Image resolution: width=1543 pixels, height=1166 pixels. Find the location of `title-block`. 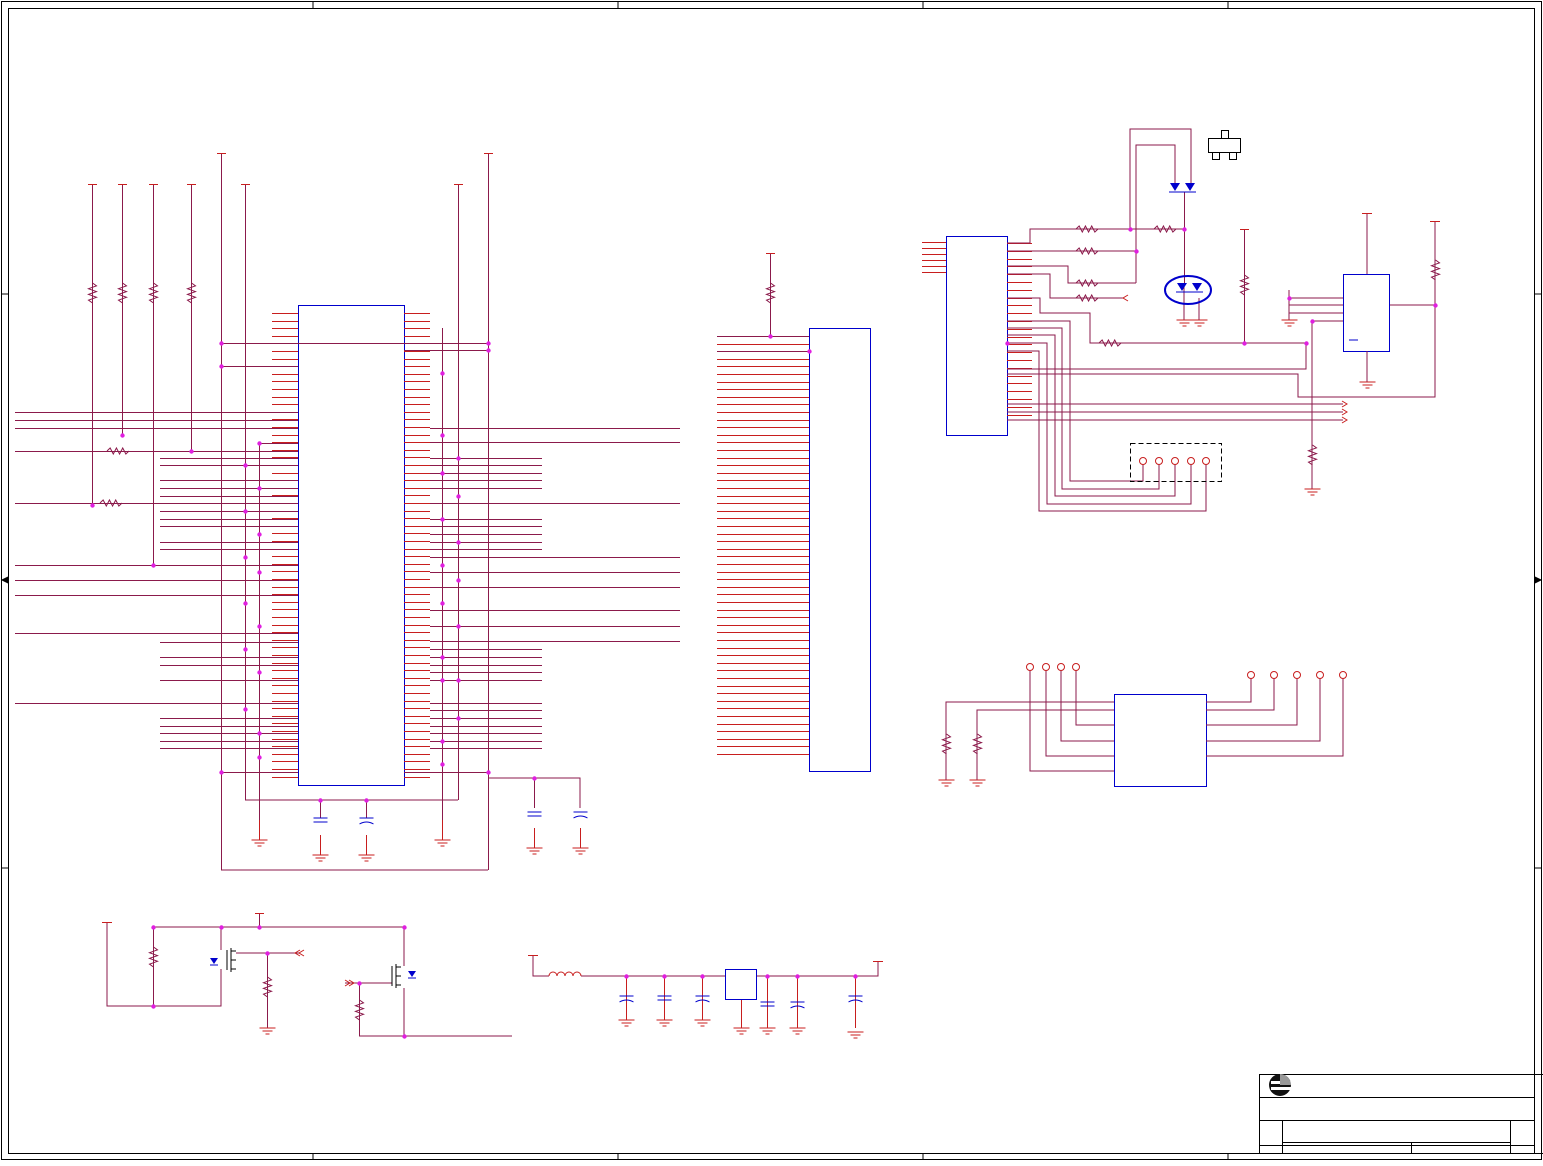

title-block is located at coordinates (1401, 1114).